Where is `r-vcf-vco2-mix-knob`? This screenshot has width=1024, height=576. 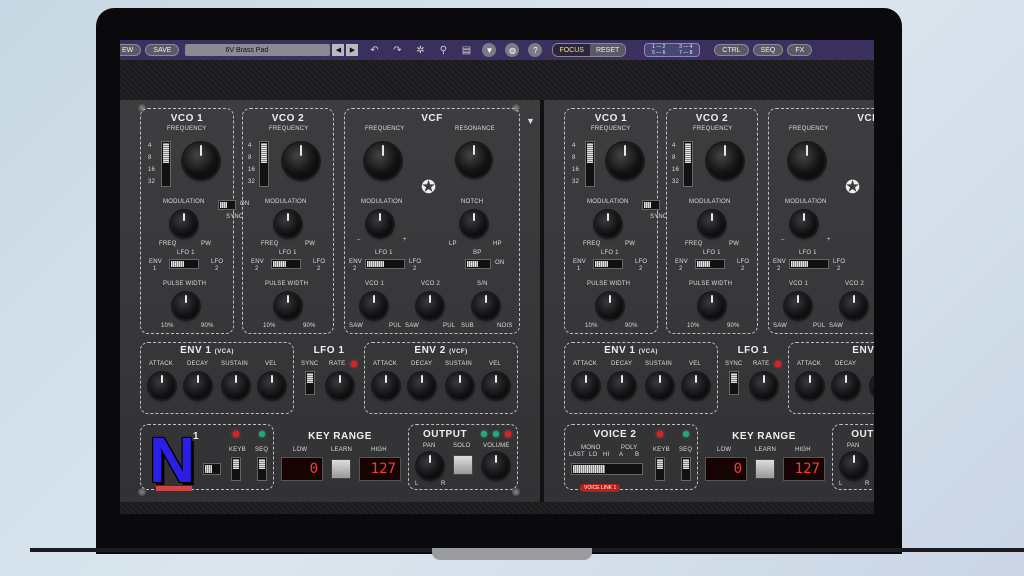 r-vcf-vco2-mix-knob is located at coordinates (854, 306).